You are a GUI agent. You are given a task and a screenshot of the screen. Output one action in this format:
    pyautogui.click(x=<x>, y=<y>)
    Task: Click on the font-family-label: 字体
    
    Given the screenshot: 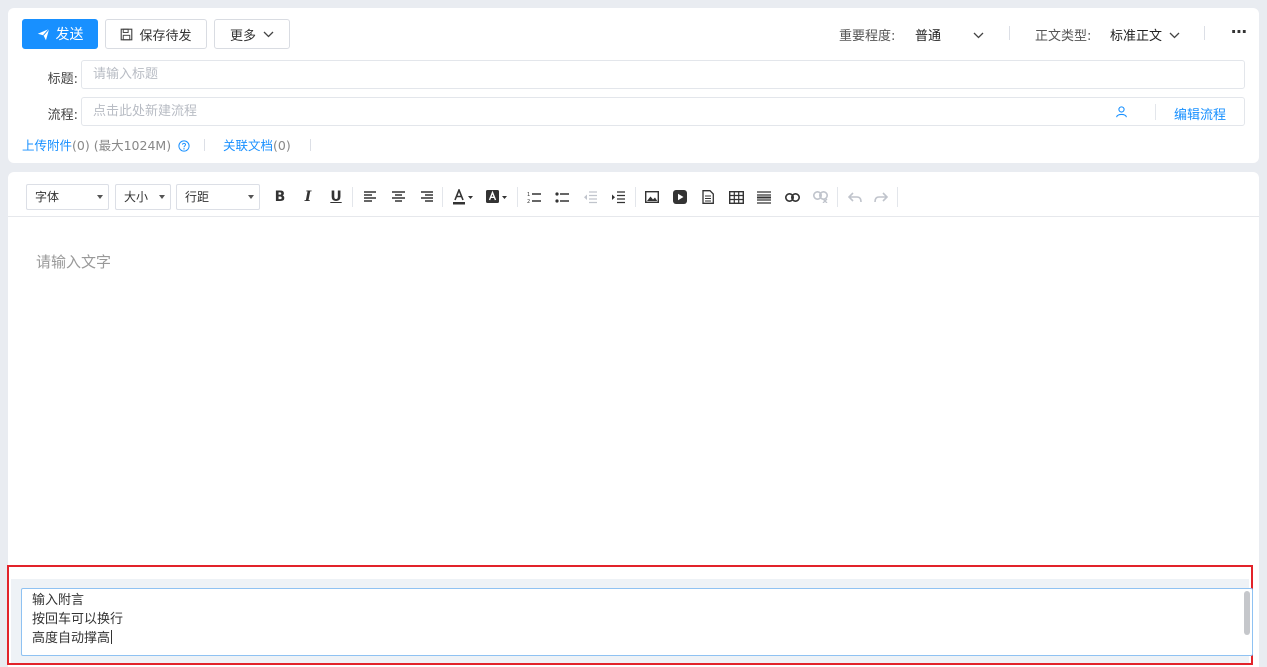 What is the action you would take?
    pyautogui.click(x=47, y=197)
    